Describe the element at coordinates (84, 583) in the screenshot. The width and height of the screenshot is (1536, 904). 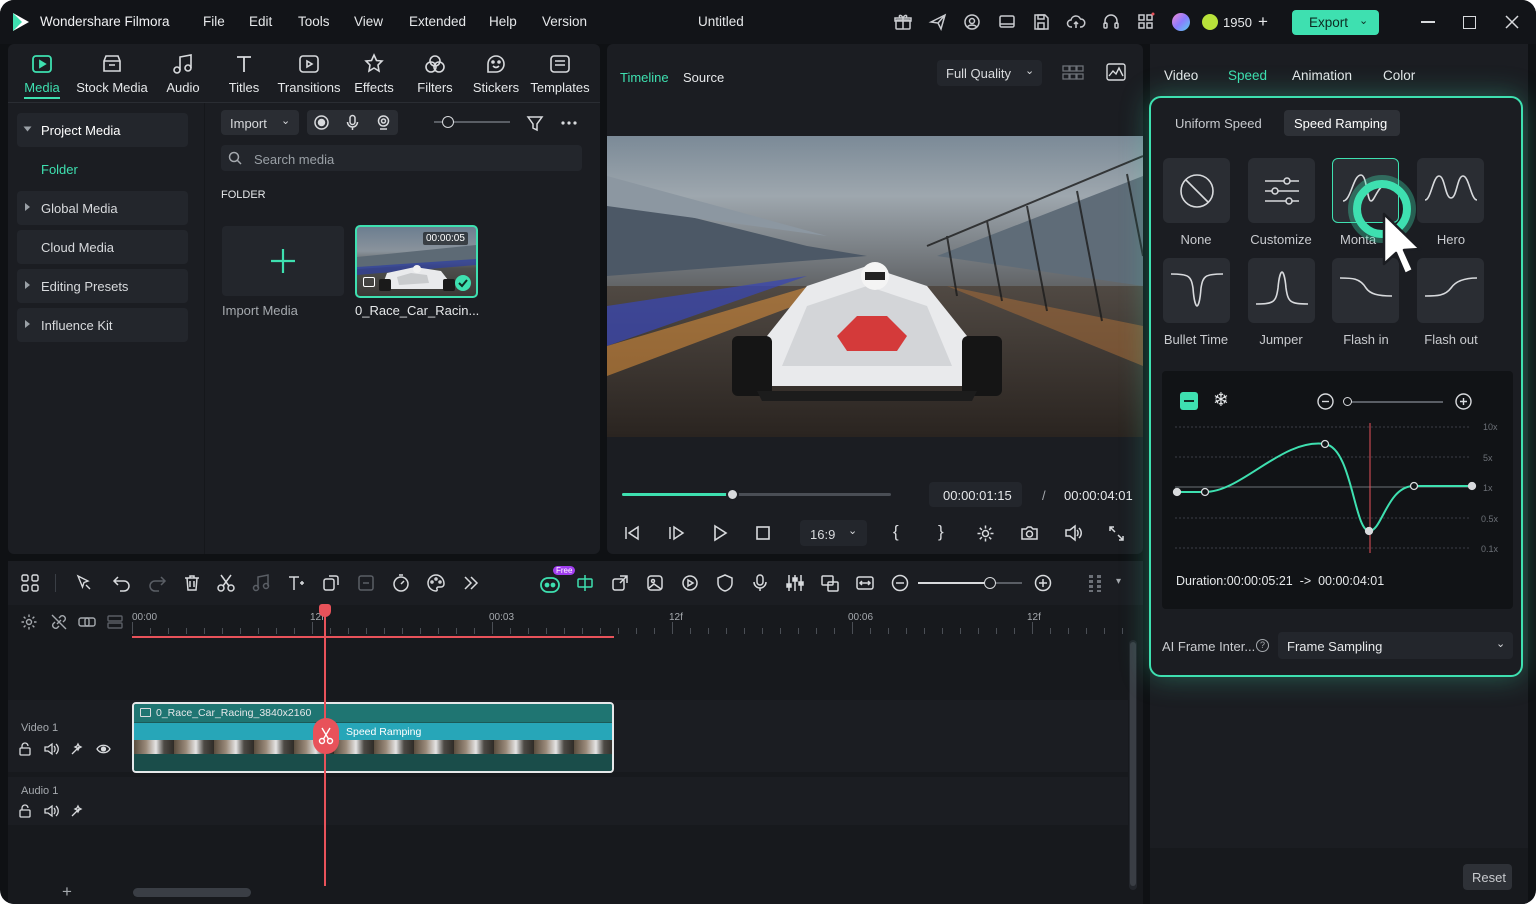
I see `select-tool-icon` at that location.